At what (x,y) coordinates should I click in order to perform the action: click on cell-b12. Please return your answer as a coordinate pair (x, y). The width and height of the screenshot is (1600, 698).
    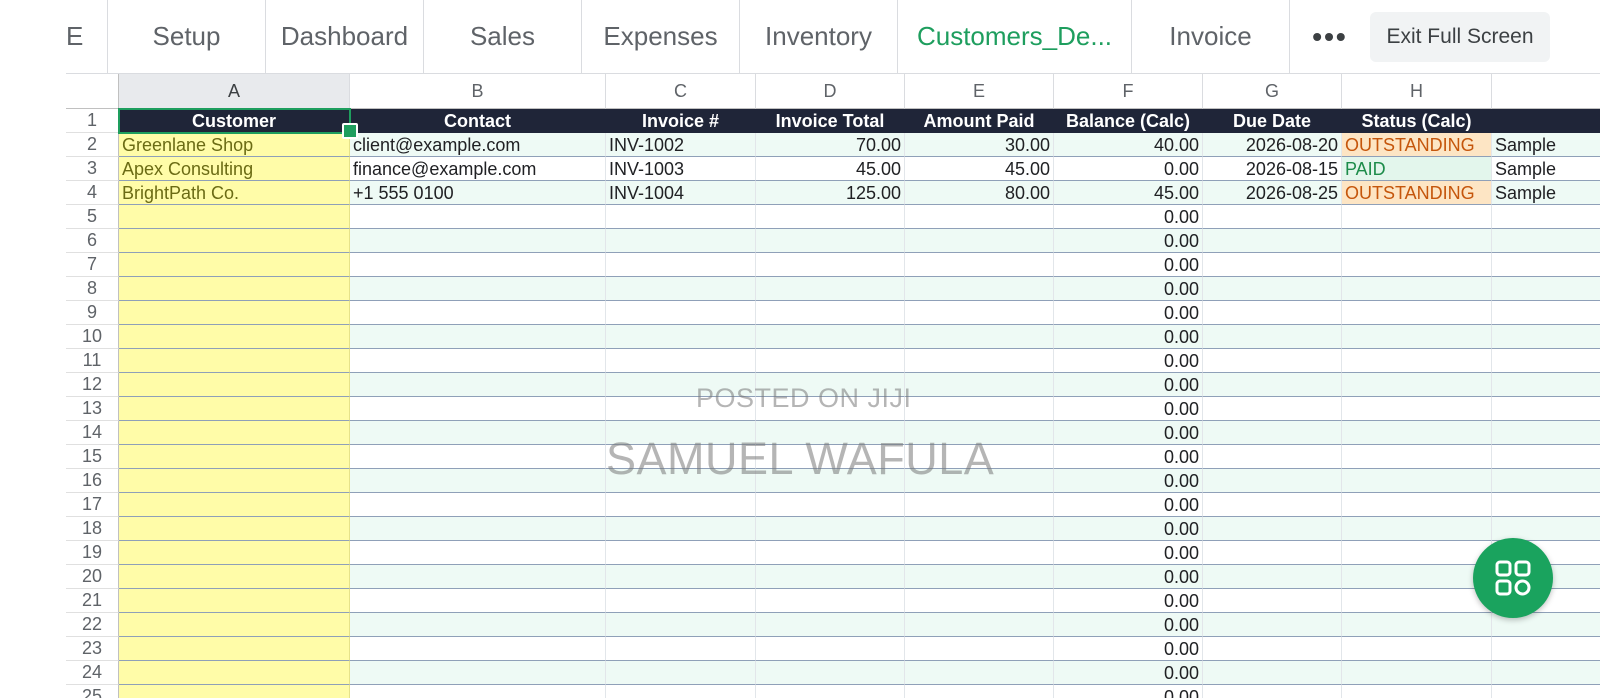
    Looking at the image, I should click on (478, 385).